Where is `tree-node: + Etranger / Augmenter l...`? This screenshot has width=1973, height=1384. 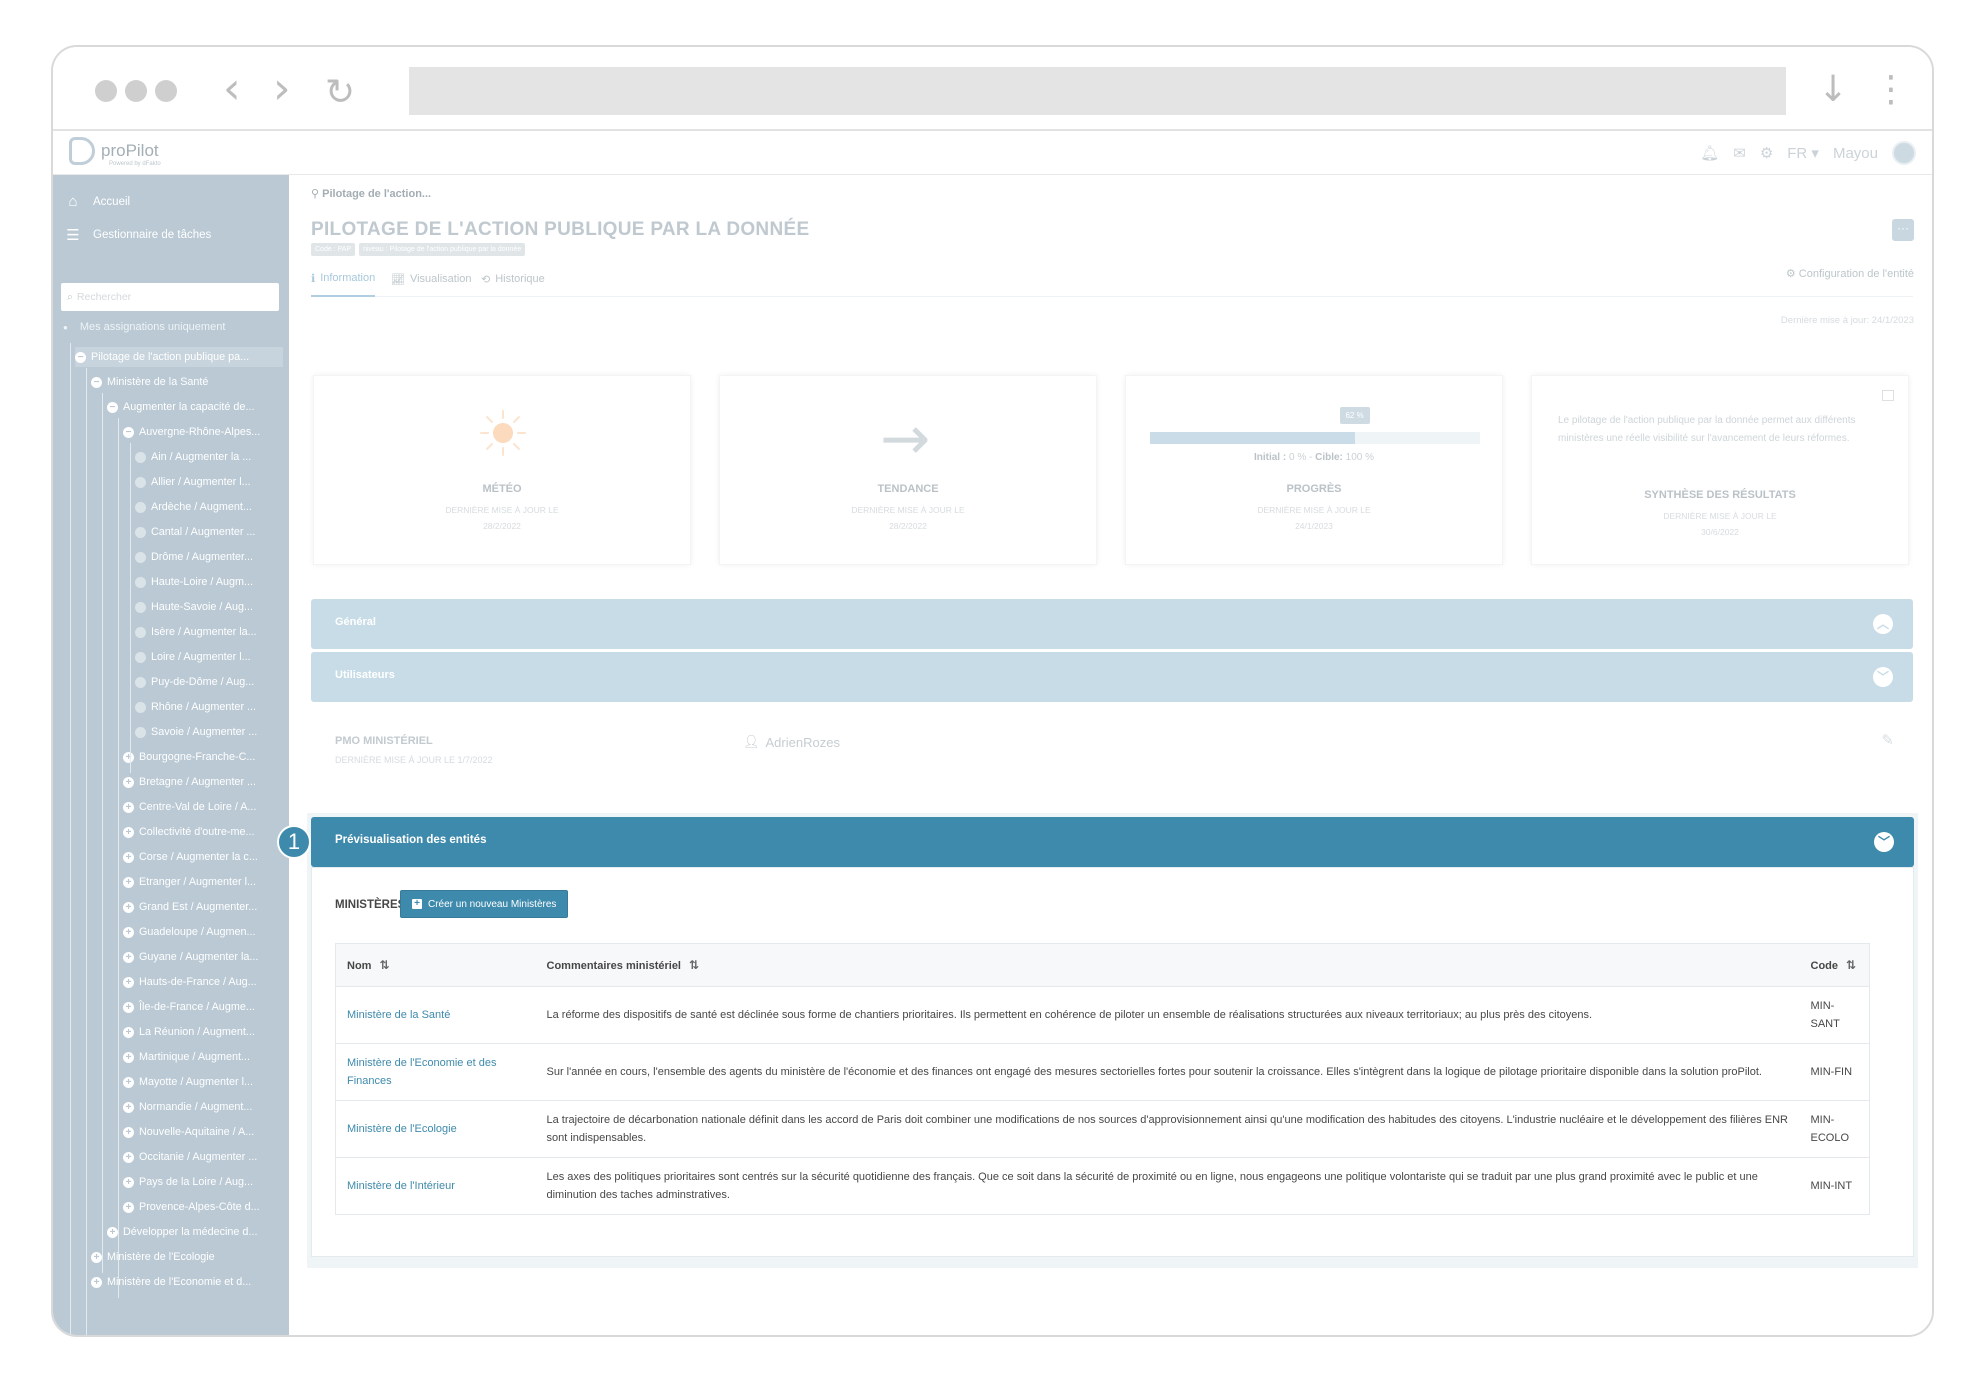 tree-node: + Etranger / Augmenter l... is located at coordinates (203, 882).